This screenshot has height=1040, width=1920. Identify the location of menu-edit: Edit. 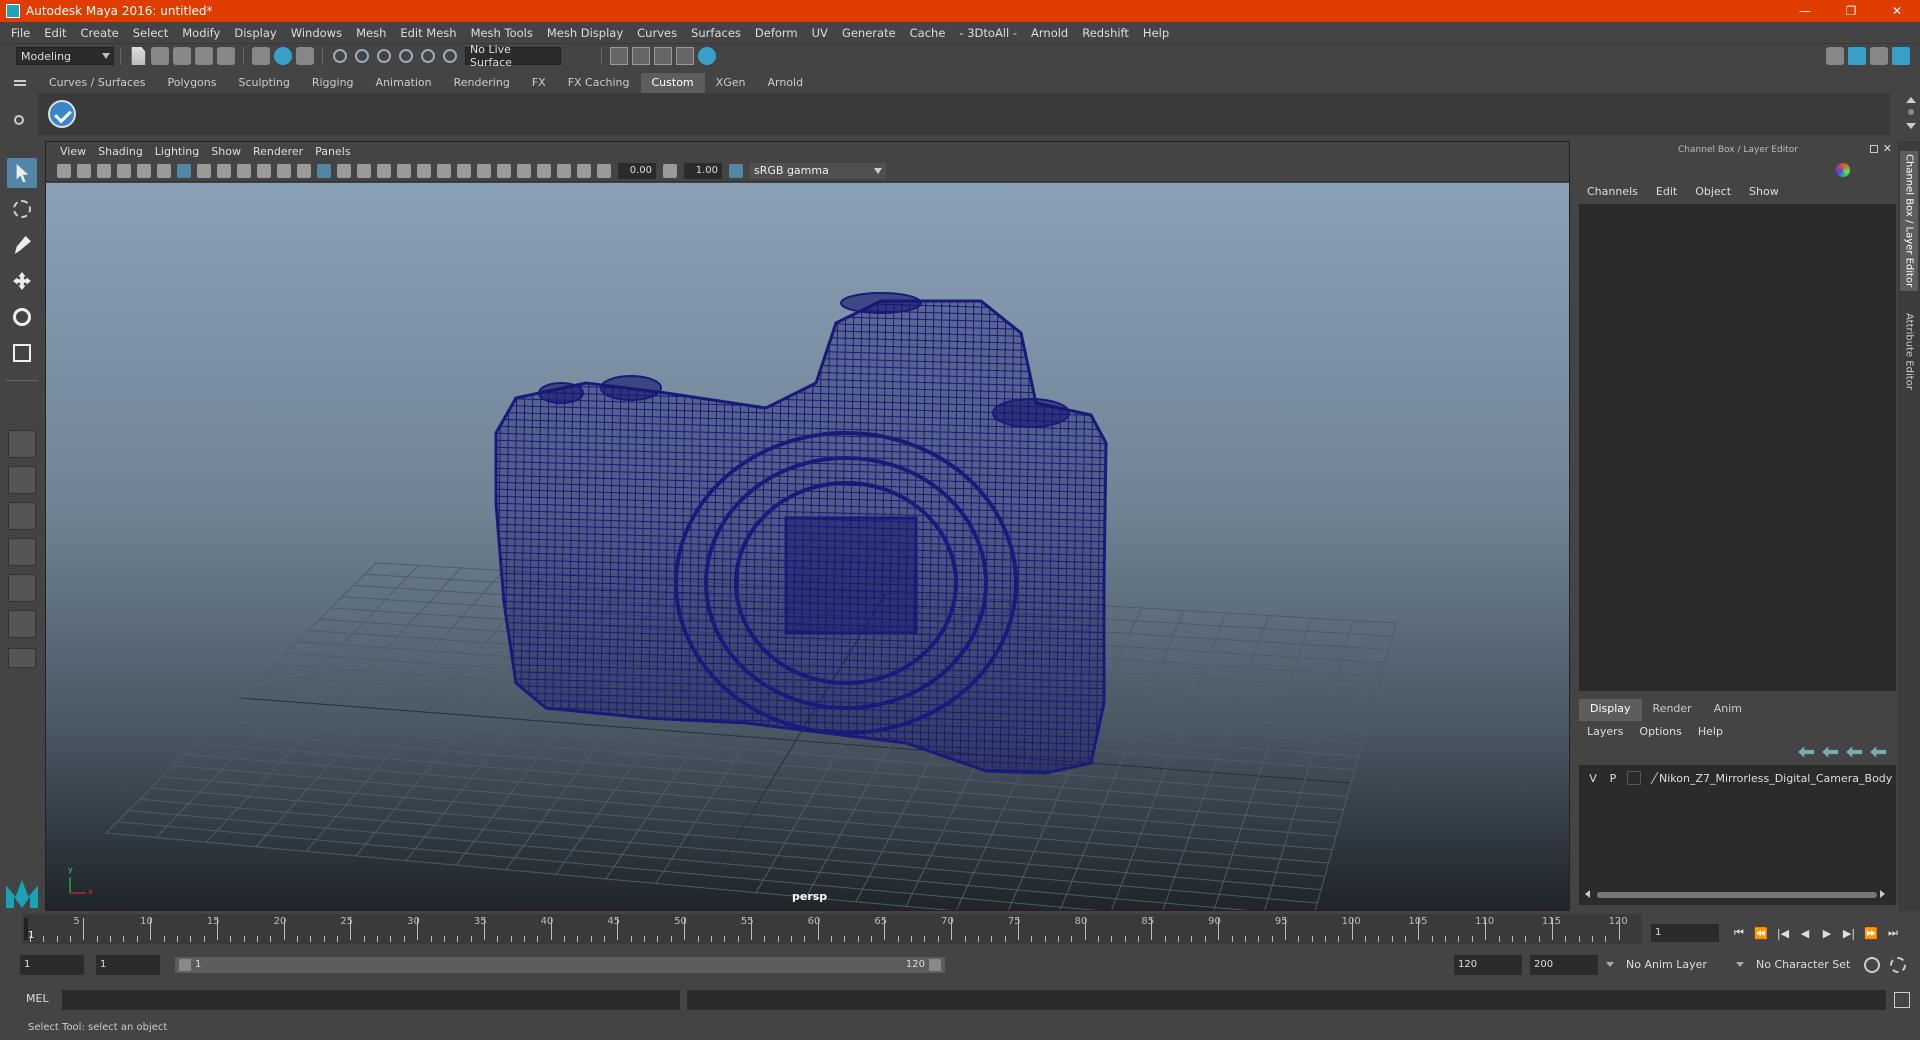
(55, 33).